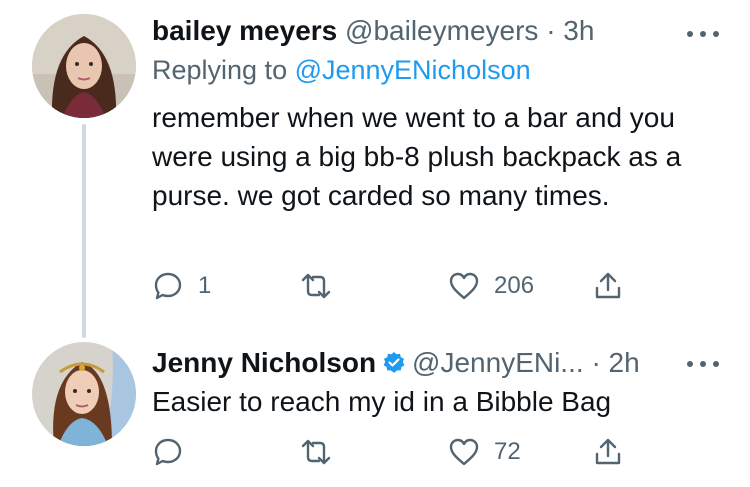  I want to click on reply-button, so click(175, 452).